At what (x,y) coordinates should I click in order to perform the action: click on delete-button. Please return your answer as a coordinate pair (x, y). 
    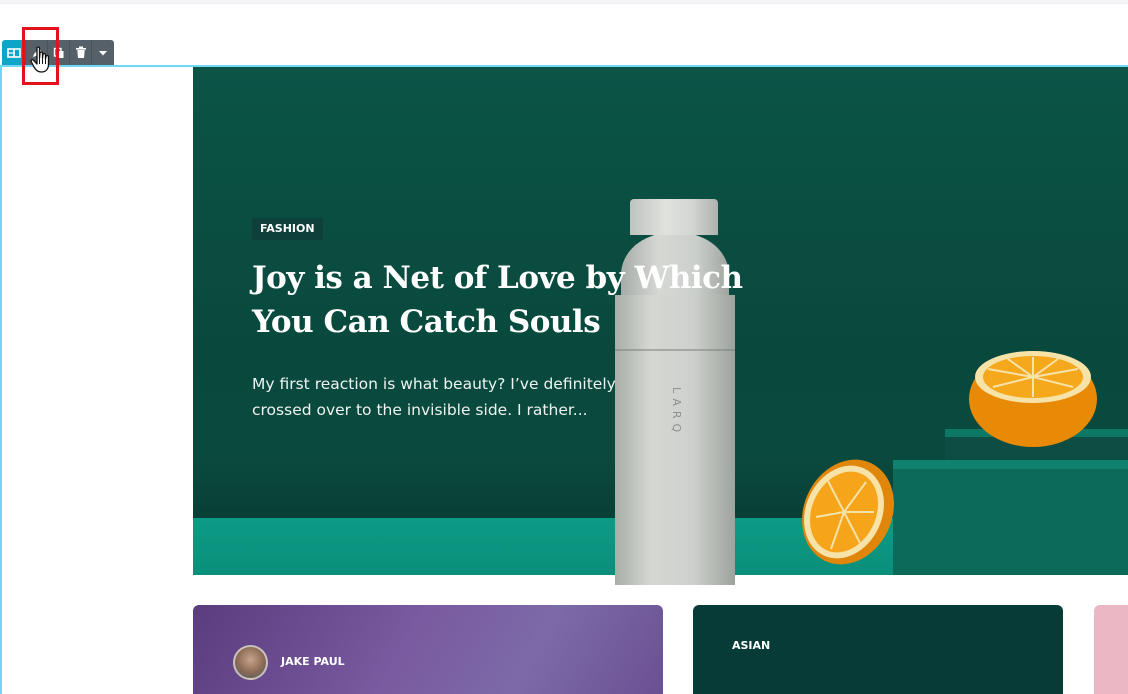
    Looking at the image, I should click on (81, 52).